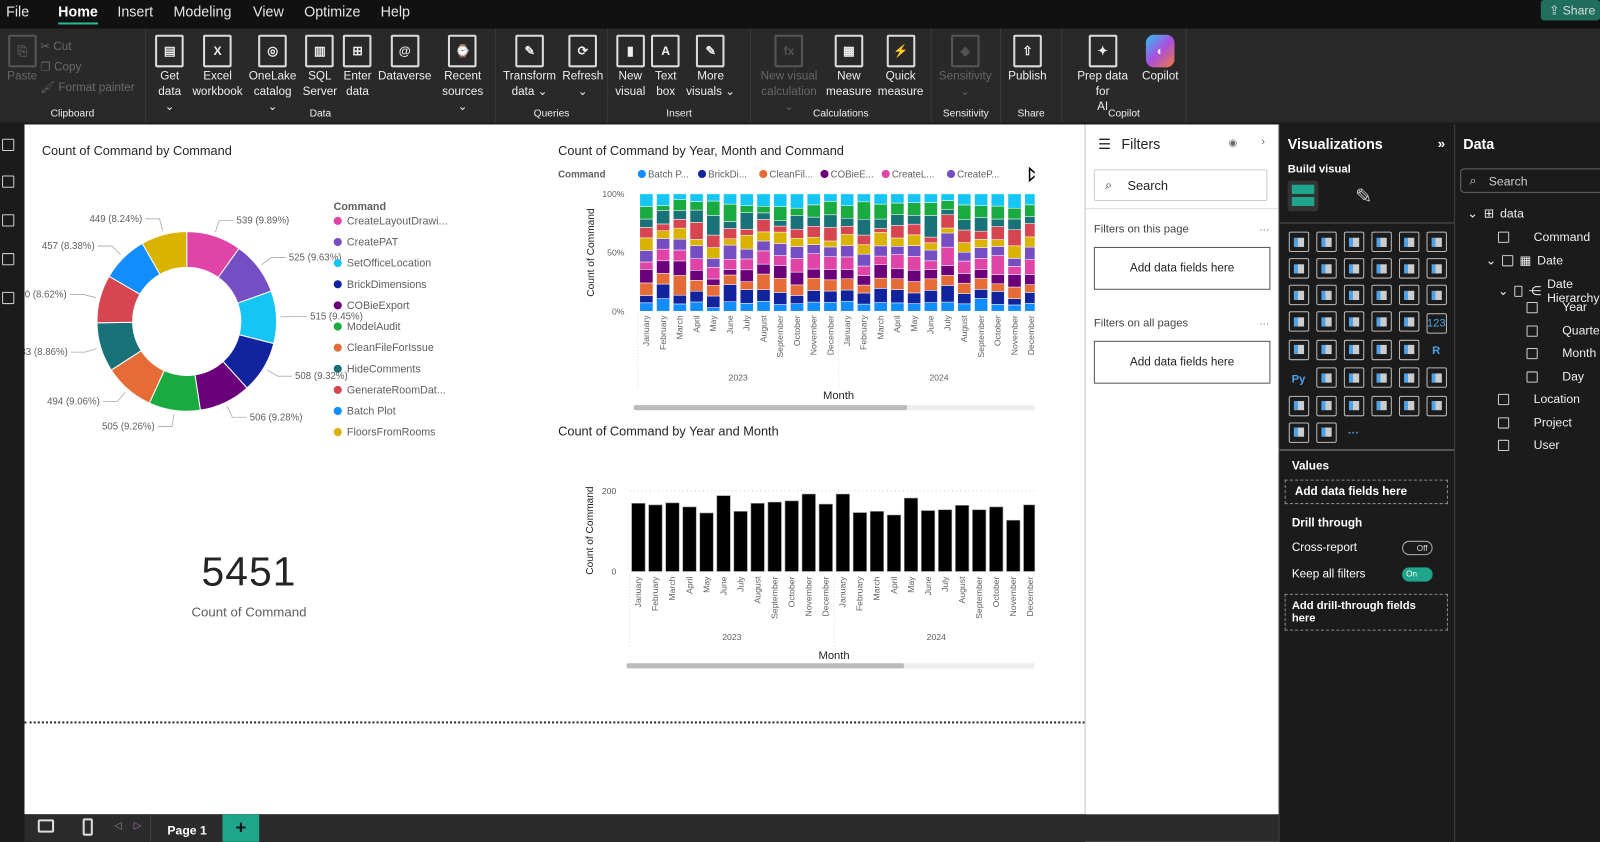  I want to click on filled-map-visual-icon, so click(1353, 321).